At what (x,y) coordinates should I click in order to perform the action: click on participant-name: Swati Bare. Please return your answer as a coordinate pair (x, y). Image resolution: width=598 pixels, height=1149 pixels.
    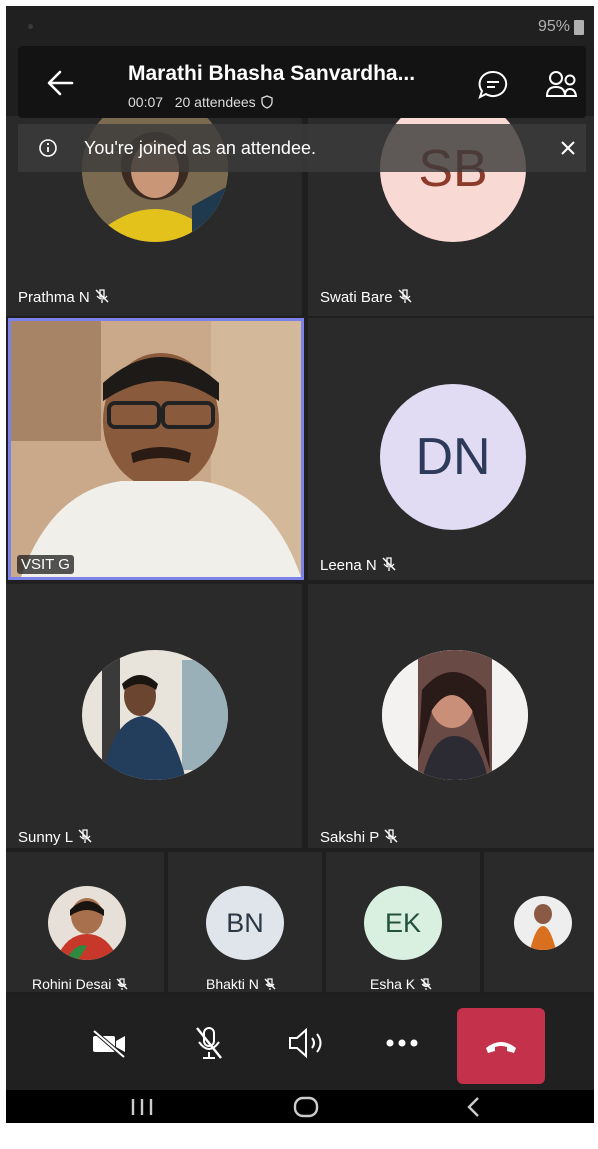
    Looking at the image, I should click on (356, 297).